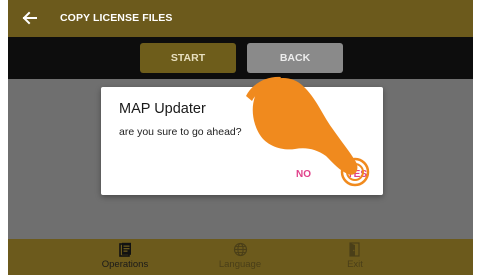 This screenshot has height=275, width=480. What do you see at coordinates (240, 58) in the screenshot?
I see `action-bar: START BACK` at bounding box center [240, 58].